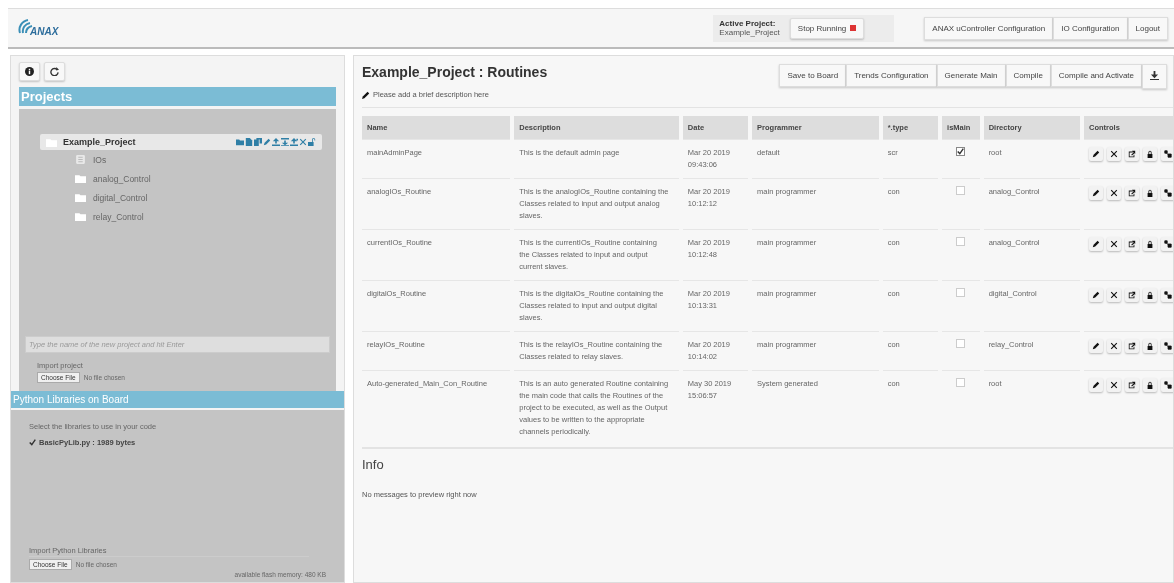 The image size is (1174, 583). What do you see at coordinates (294, 142) in the screenshot?
I see `export-icon` at bounding box center [294, 142].